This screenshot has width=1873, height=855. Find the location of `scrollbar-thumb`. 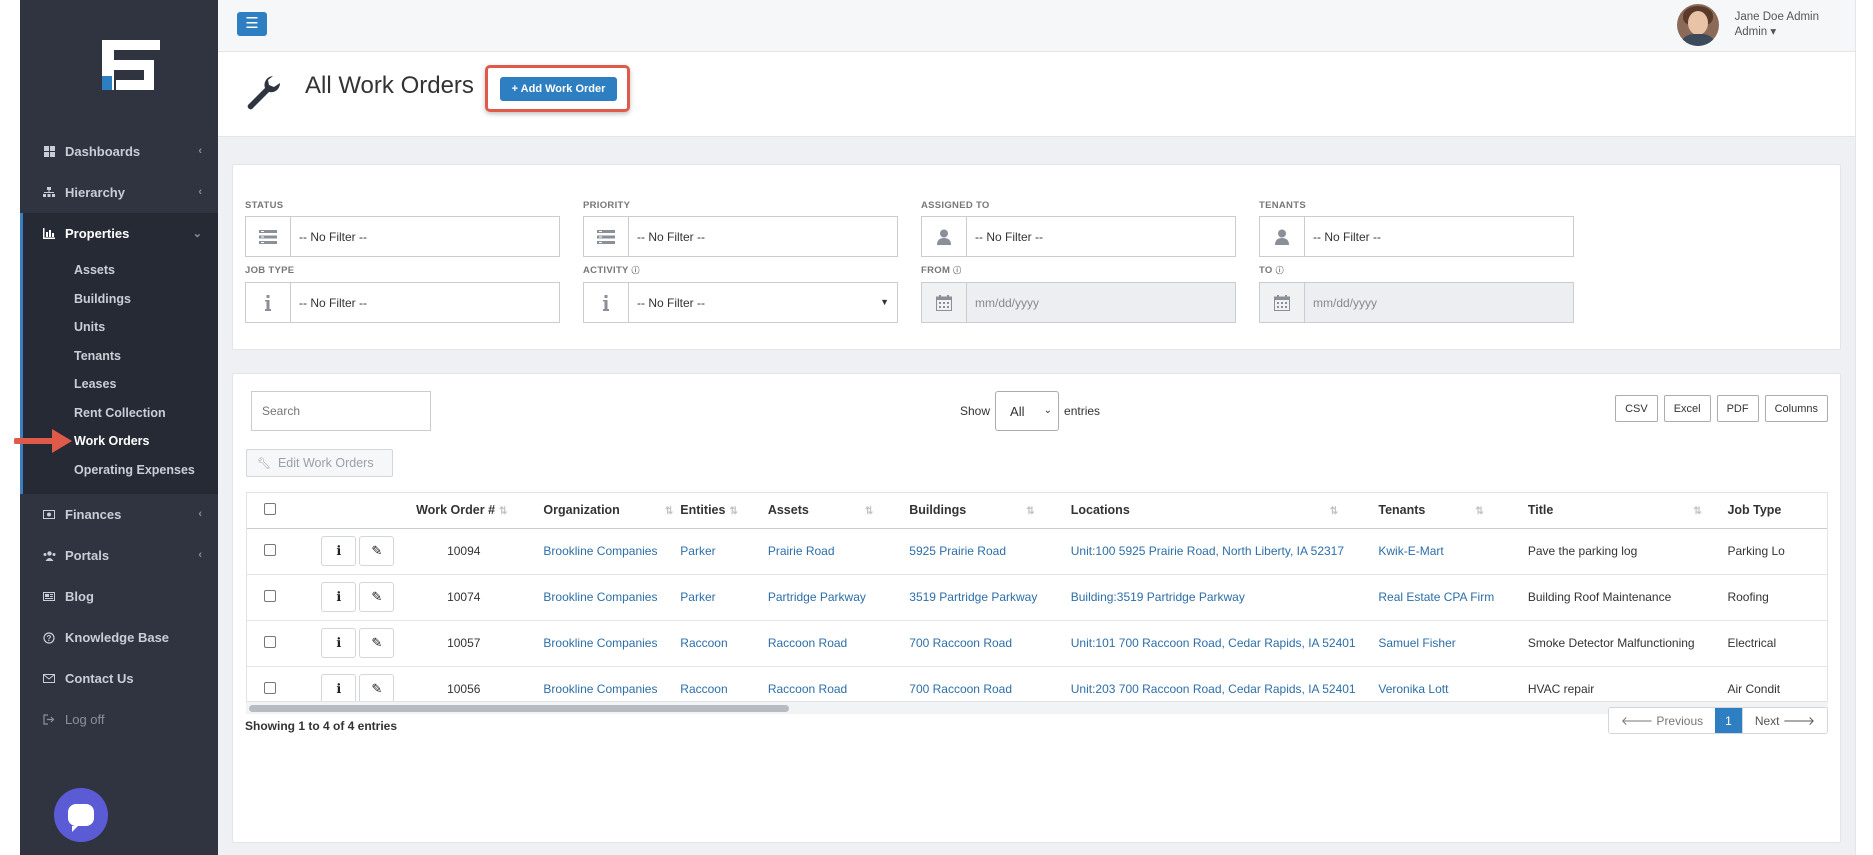

scrollbar-thumb is located at coordinates (519, 708).